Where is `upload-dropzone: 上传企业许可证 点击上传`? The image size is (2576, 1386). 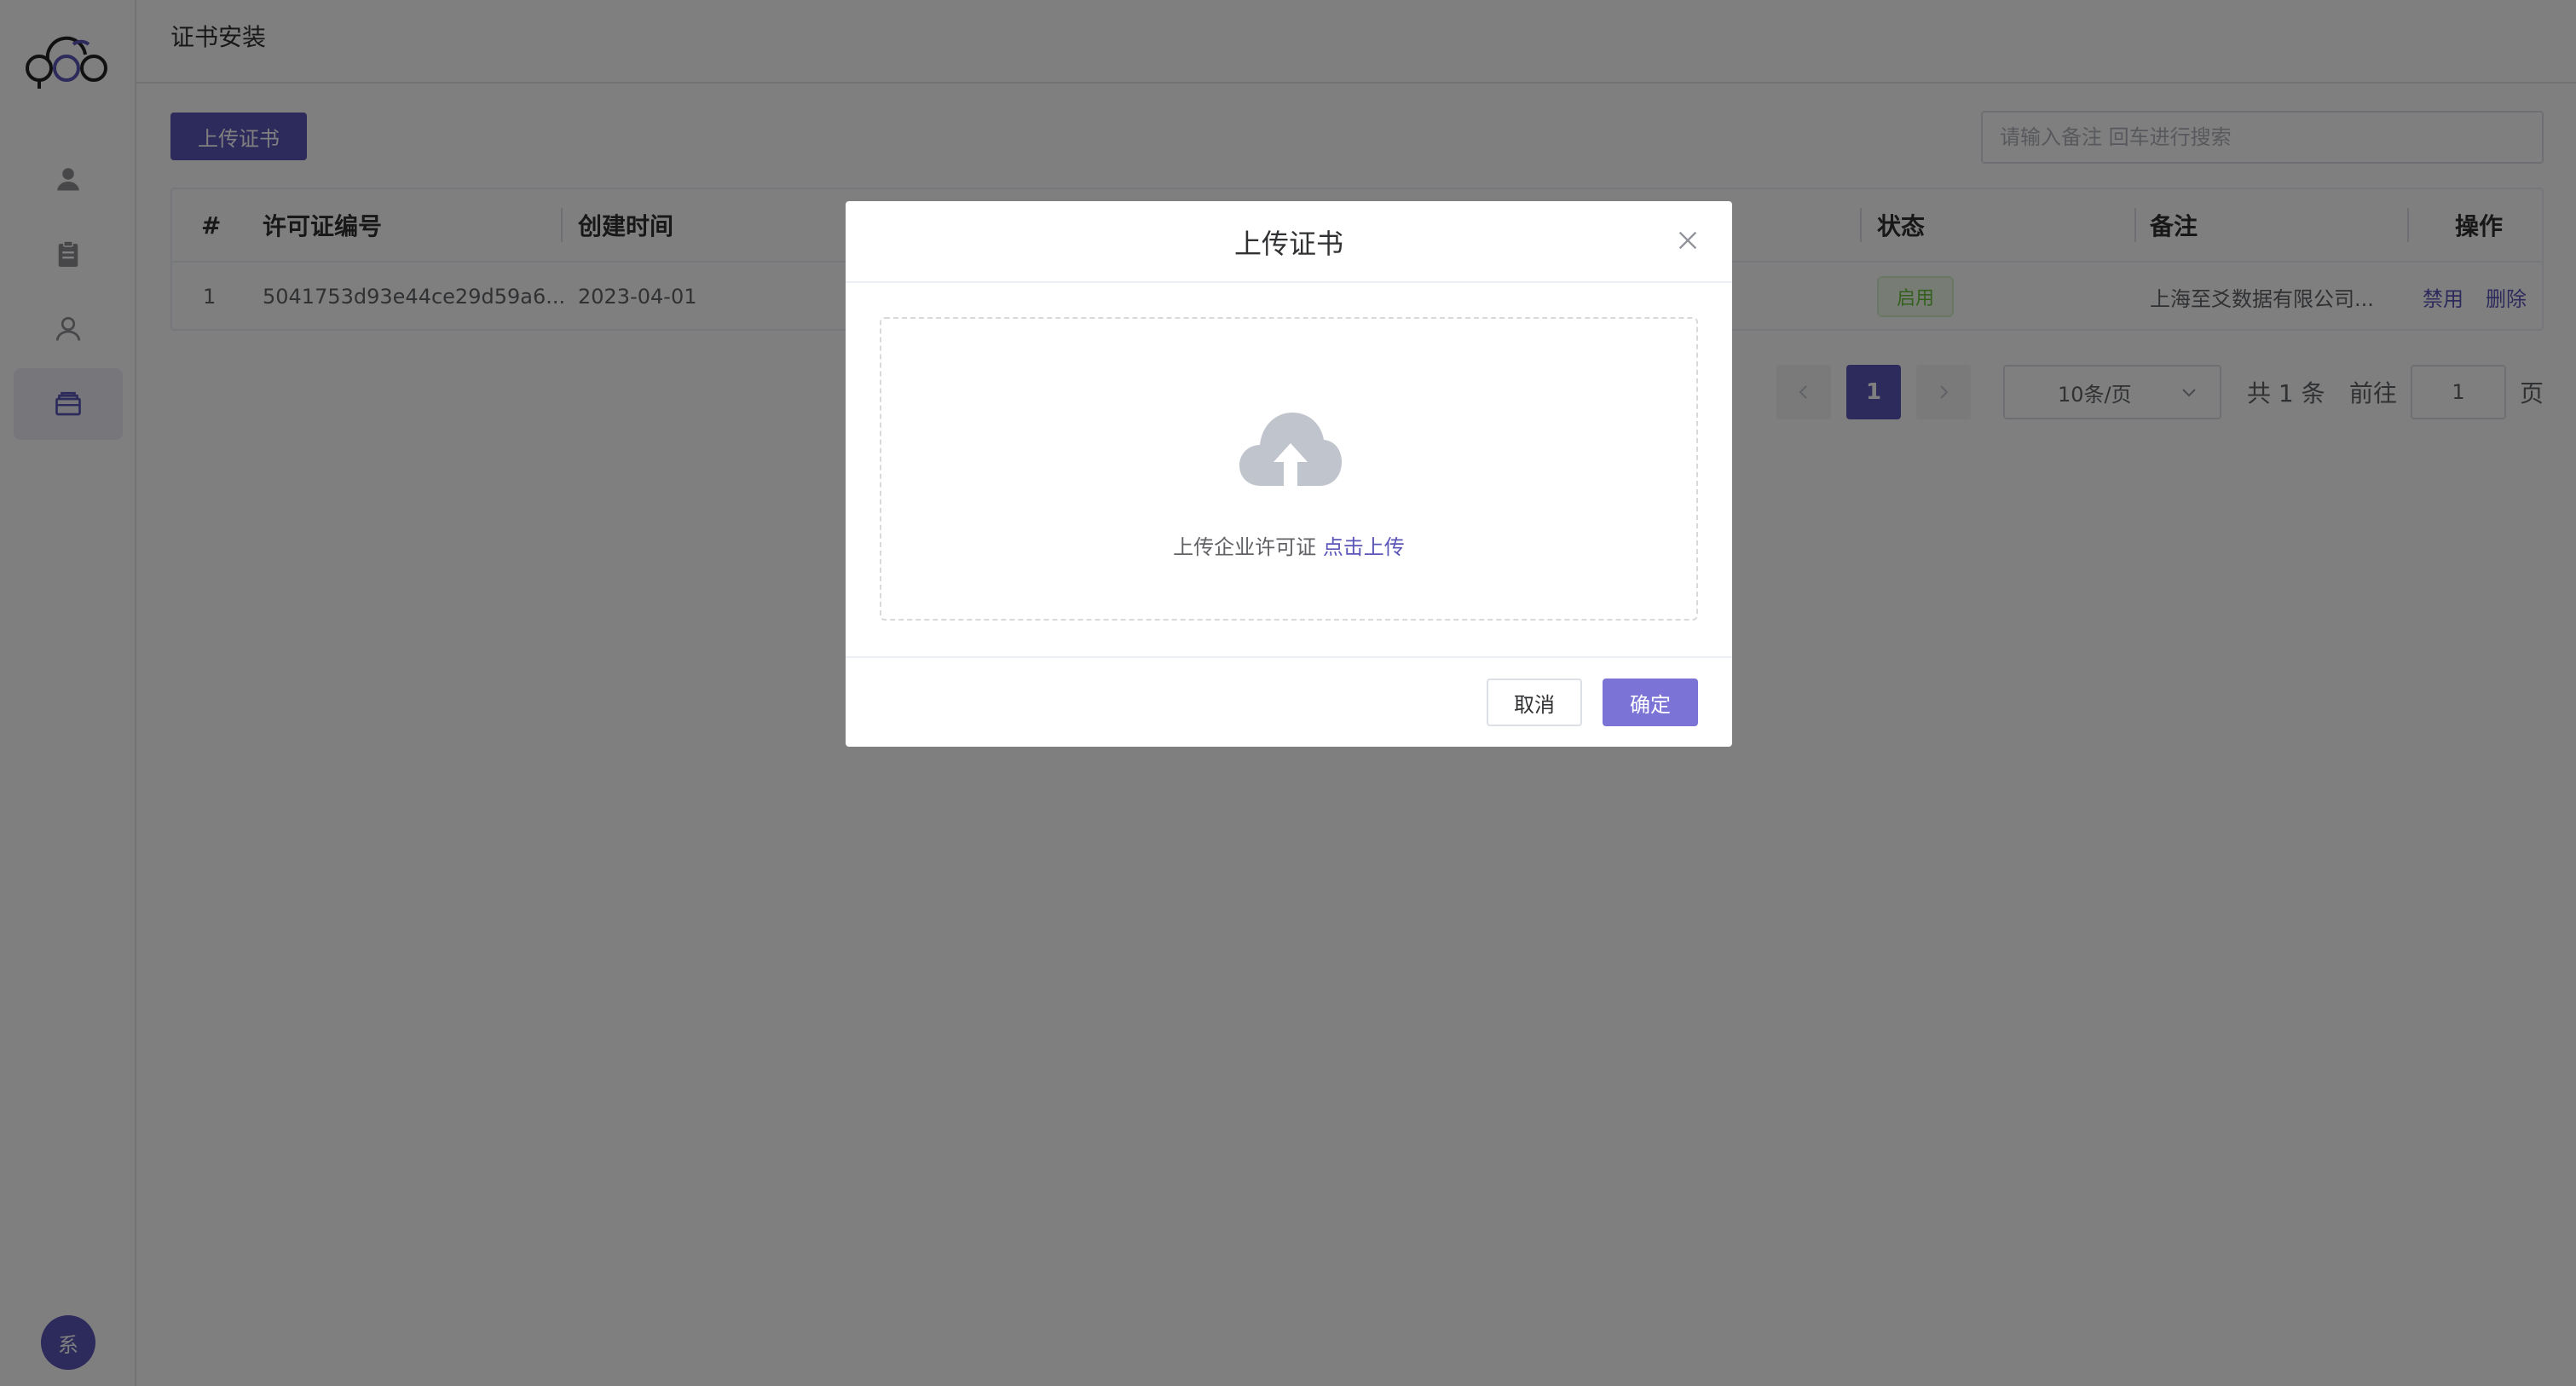 upload-dropzone: 上传企业许可证 点击上传 is located at coordinates (1289, 469).